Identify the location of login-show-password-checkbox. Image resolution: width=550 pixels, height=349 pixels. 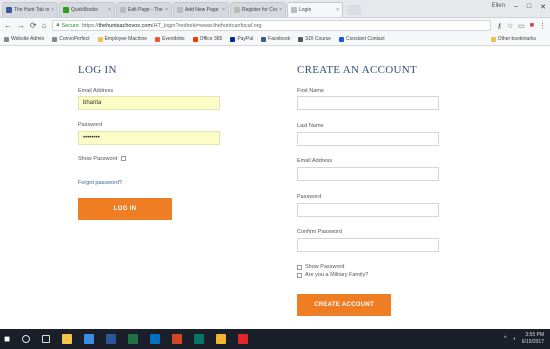
(123, 159).